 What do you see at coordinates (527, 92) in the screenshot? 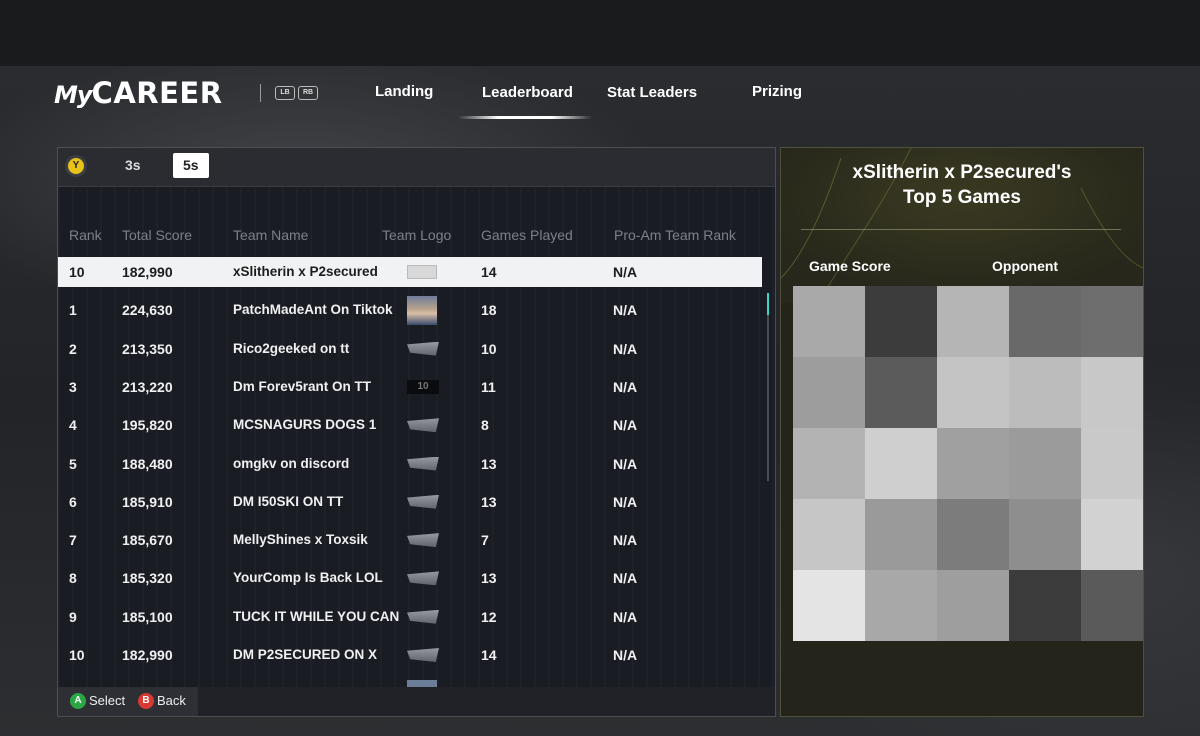
I see `tab-leaderboard: Leaderboard` at bounding box center [527, 92].